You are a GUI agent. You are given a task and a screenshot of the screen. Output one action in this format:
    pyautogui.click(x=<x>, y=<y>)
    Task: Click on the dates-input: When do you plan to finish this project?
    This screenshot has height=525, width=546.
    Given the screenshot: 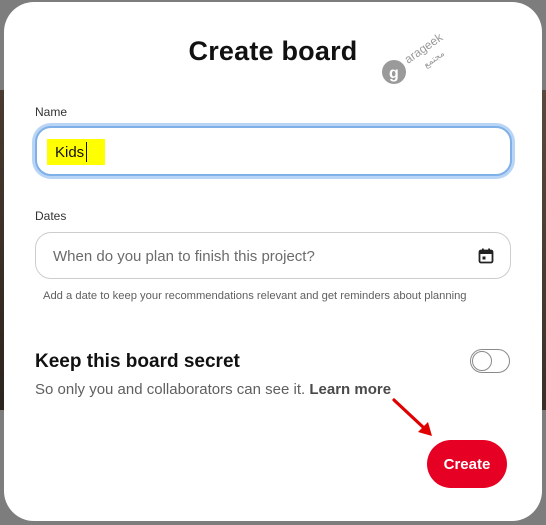 What is the action you would take?
    pyautogui.click(x=273, y=255)
    